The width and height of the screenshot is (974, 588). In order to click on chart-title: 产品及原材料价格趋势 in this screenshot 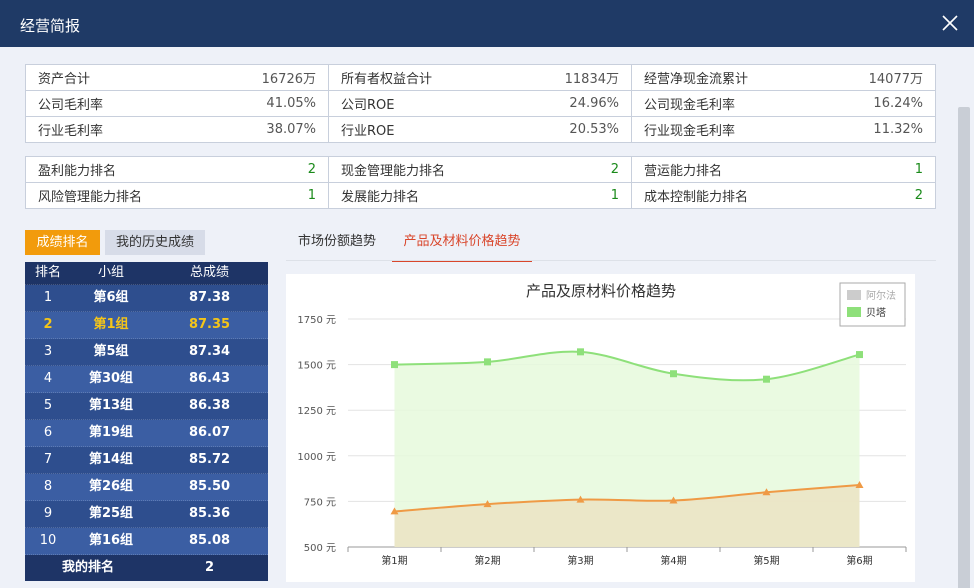, I will do `click(601, 291)`.